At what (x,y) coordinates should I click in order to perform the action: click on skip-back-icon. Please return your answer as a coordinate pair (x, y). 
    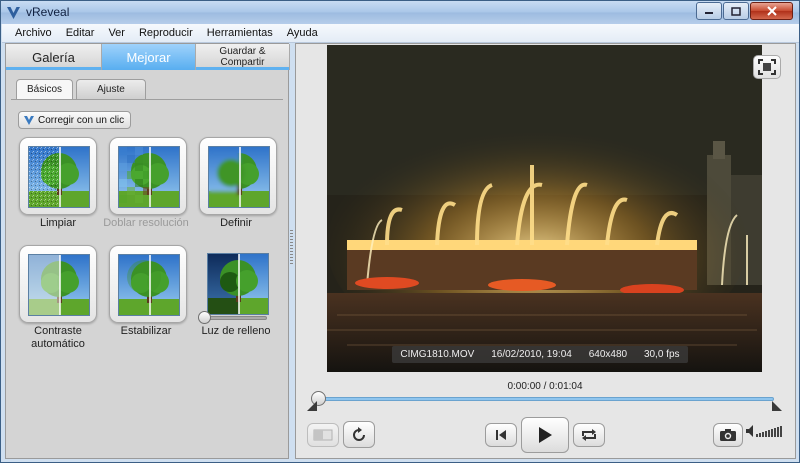
    Looking at the image, I should click on (501, 435).